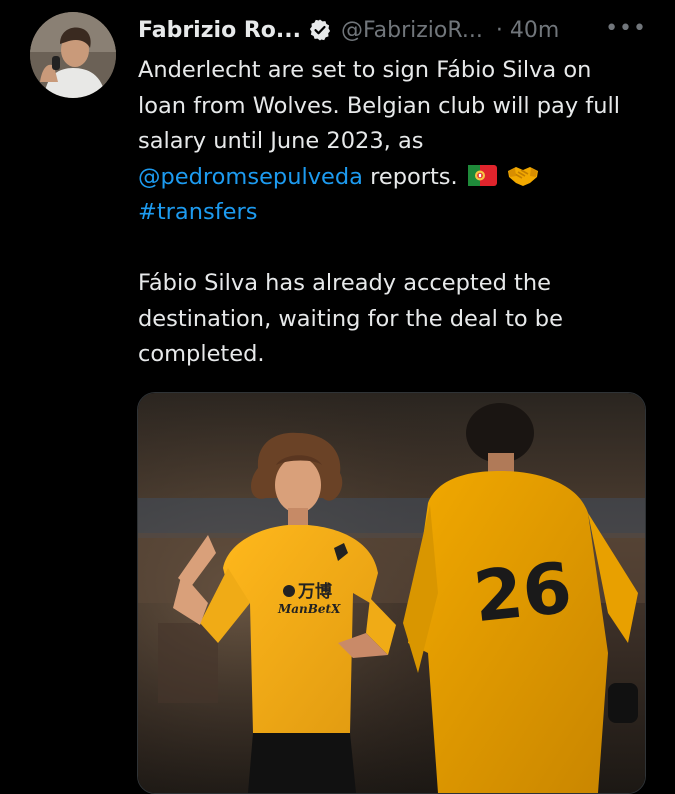 This screenshot has width=675, height=794. I want to click on verified-badge-icon, so click(320, 30).